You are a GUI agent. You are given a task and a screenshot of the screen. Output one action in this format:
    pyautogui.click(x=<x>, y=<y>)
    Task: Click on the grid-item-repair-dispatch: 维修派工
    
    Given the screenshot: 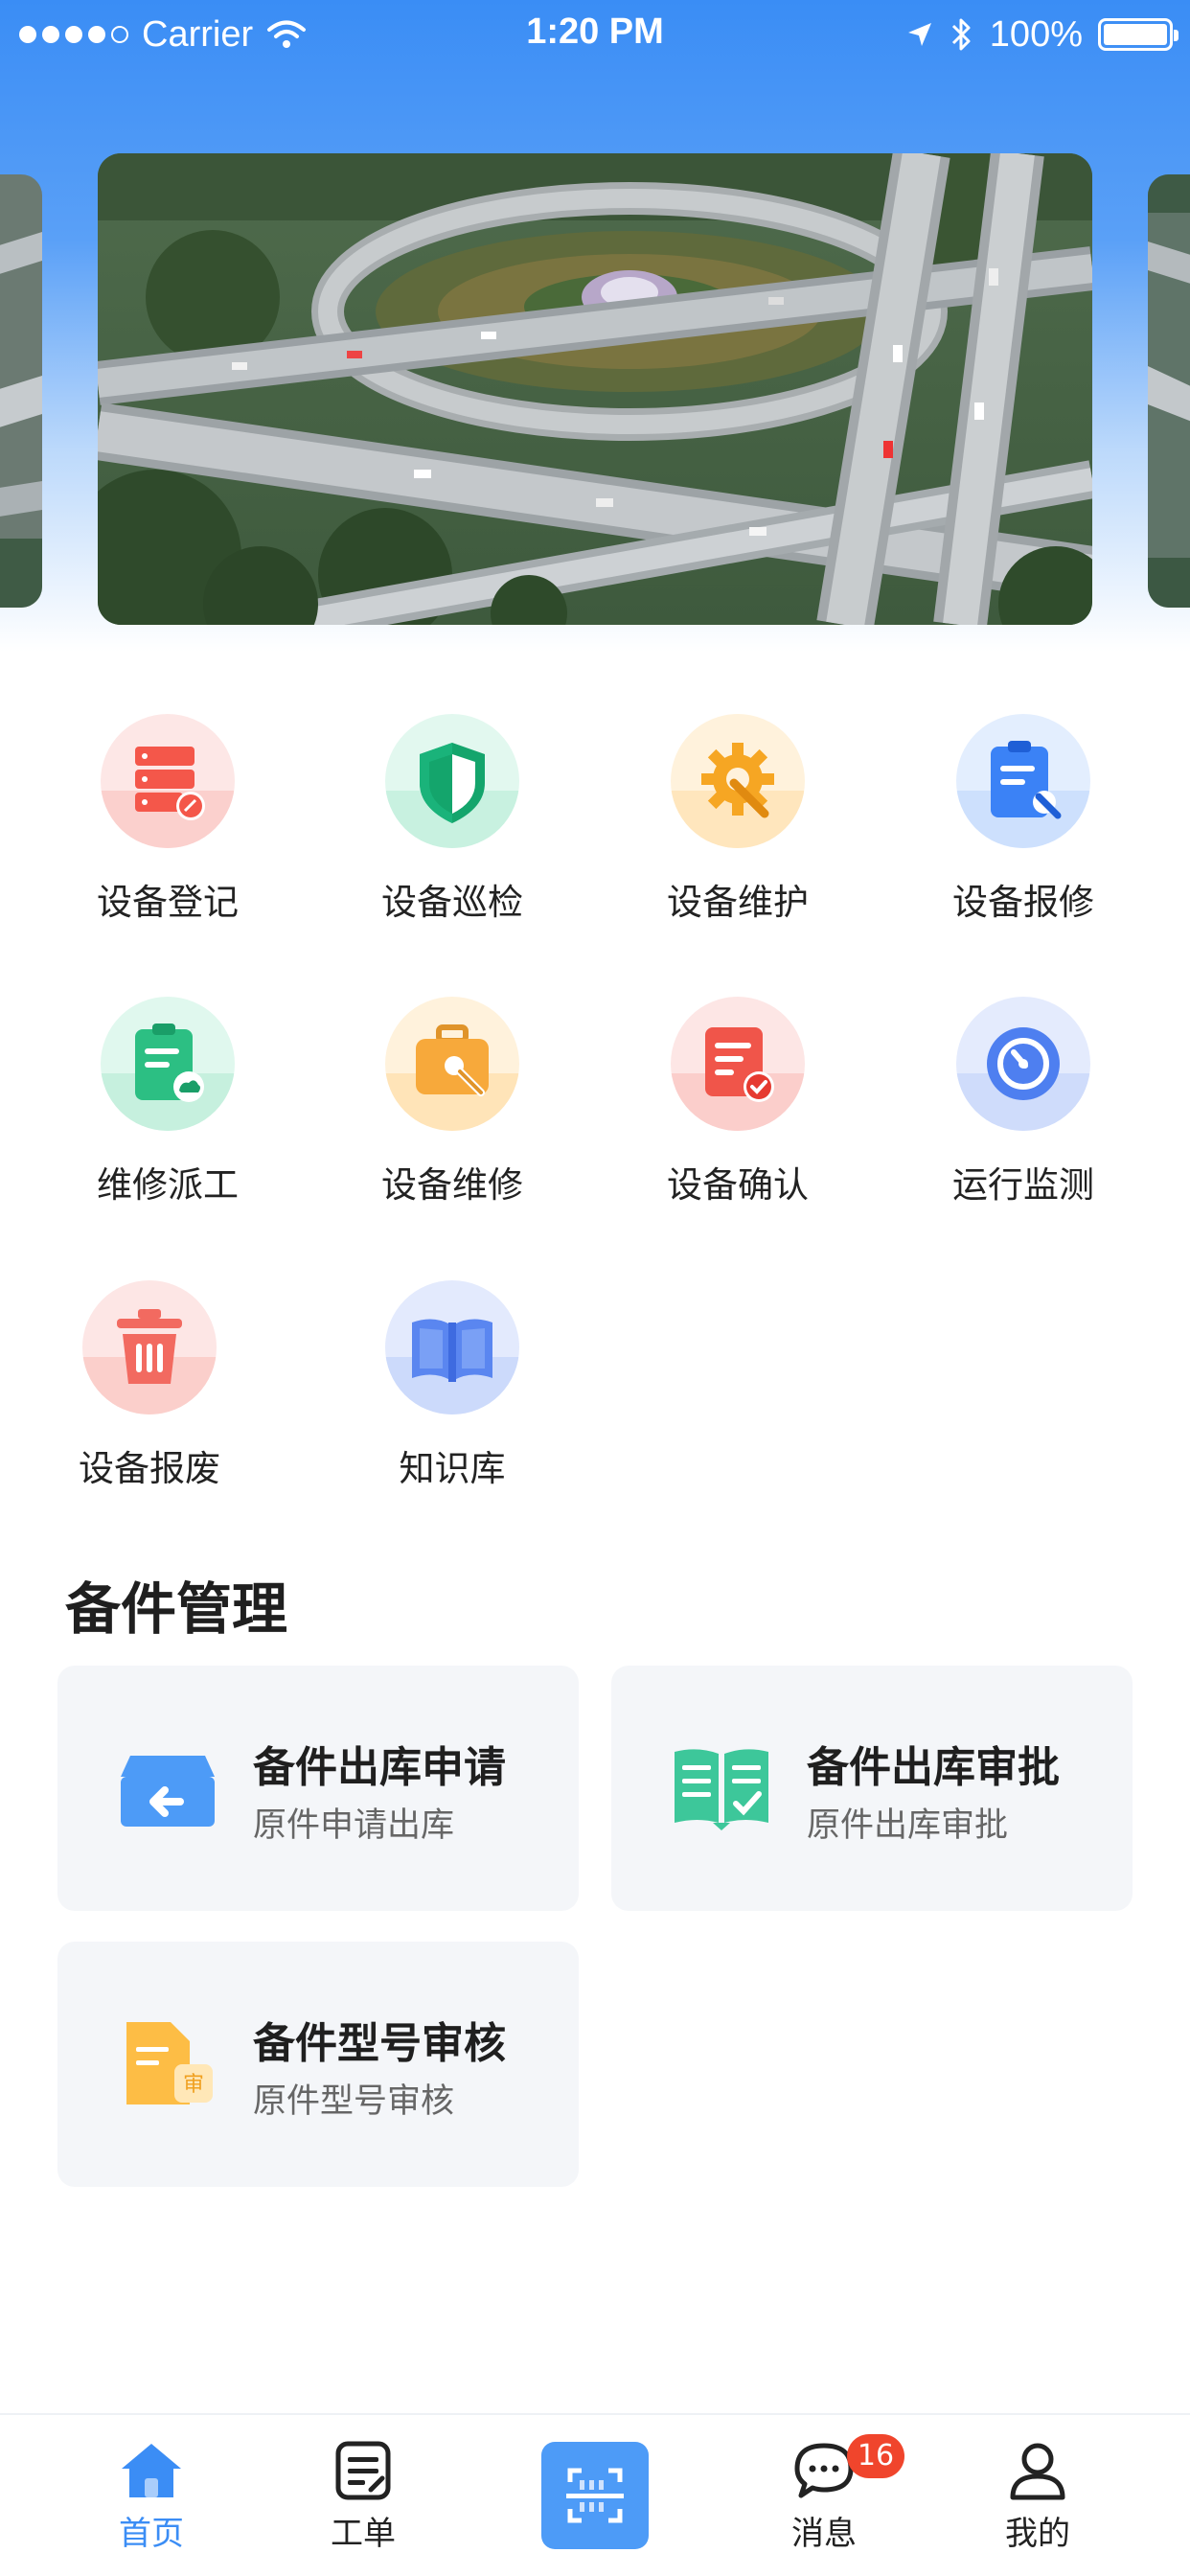 What is the action you would take?
    pyautogui.click(x=168, y=1112)
    